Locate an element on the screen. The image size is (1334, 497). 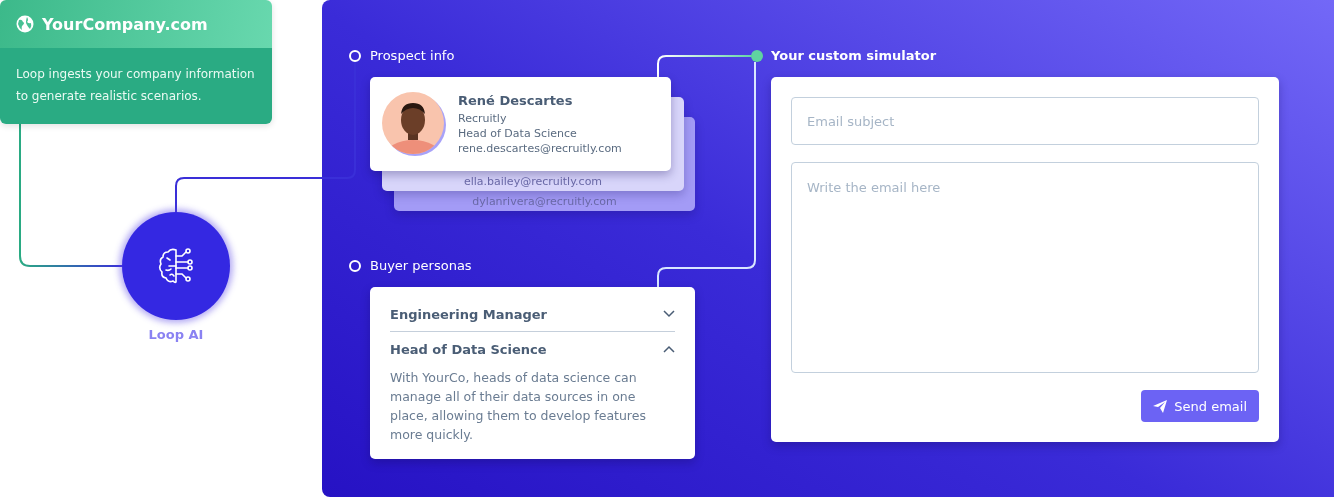
contact-email: dylanrivera@recruitly.com is located at coordinates (544, 201).